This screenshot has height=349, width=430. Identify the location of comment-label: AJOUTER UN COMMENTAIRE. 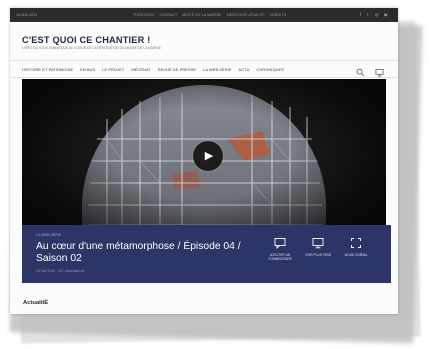
(280, 257).